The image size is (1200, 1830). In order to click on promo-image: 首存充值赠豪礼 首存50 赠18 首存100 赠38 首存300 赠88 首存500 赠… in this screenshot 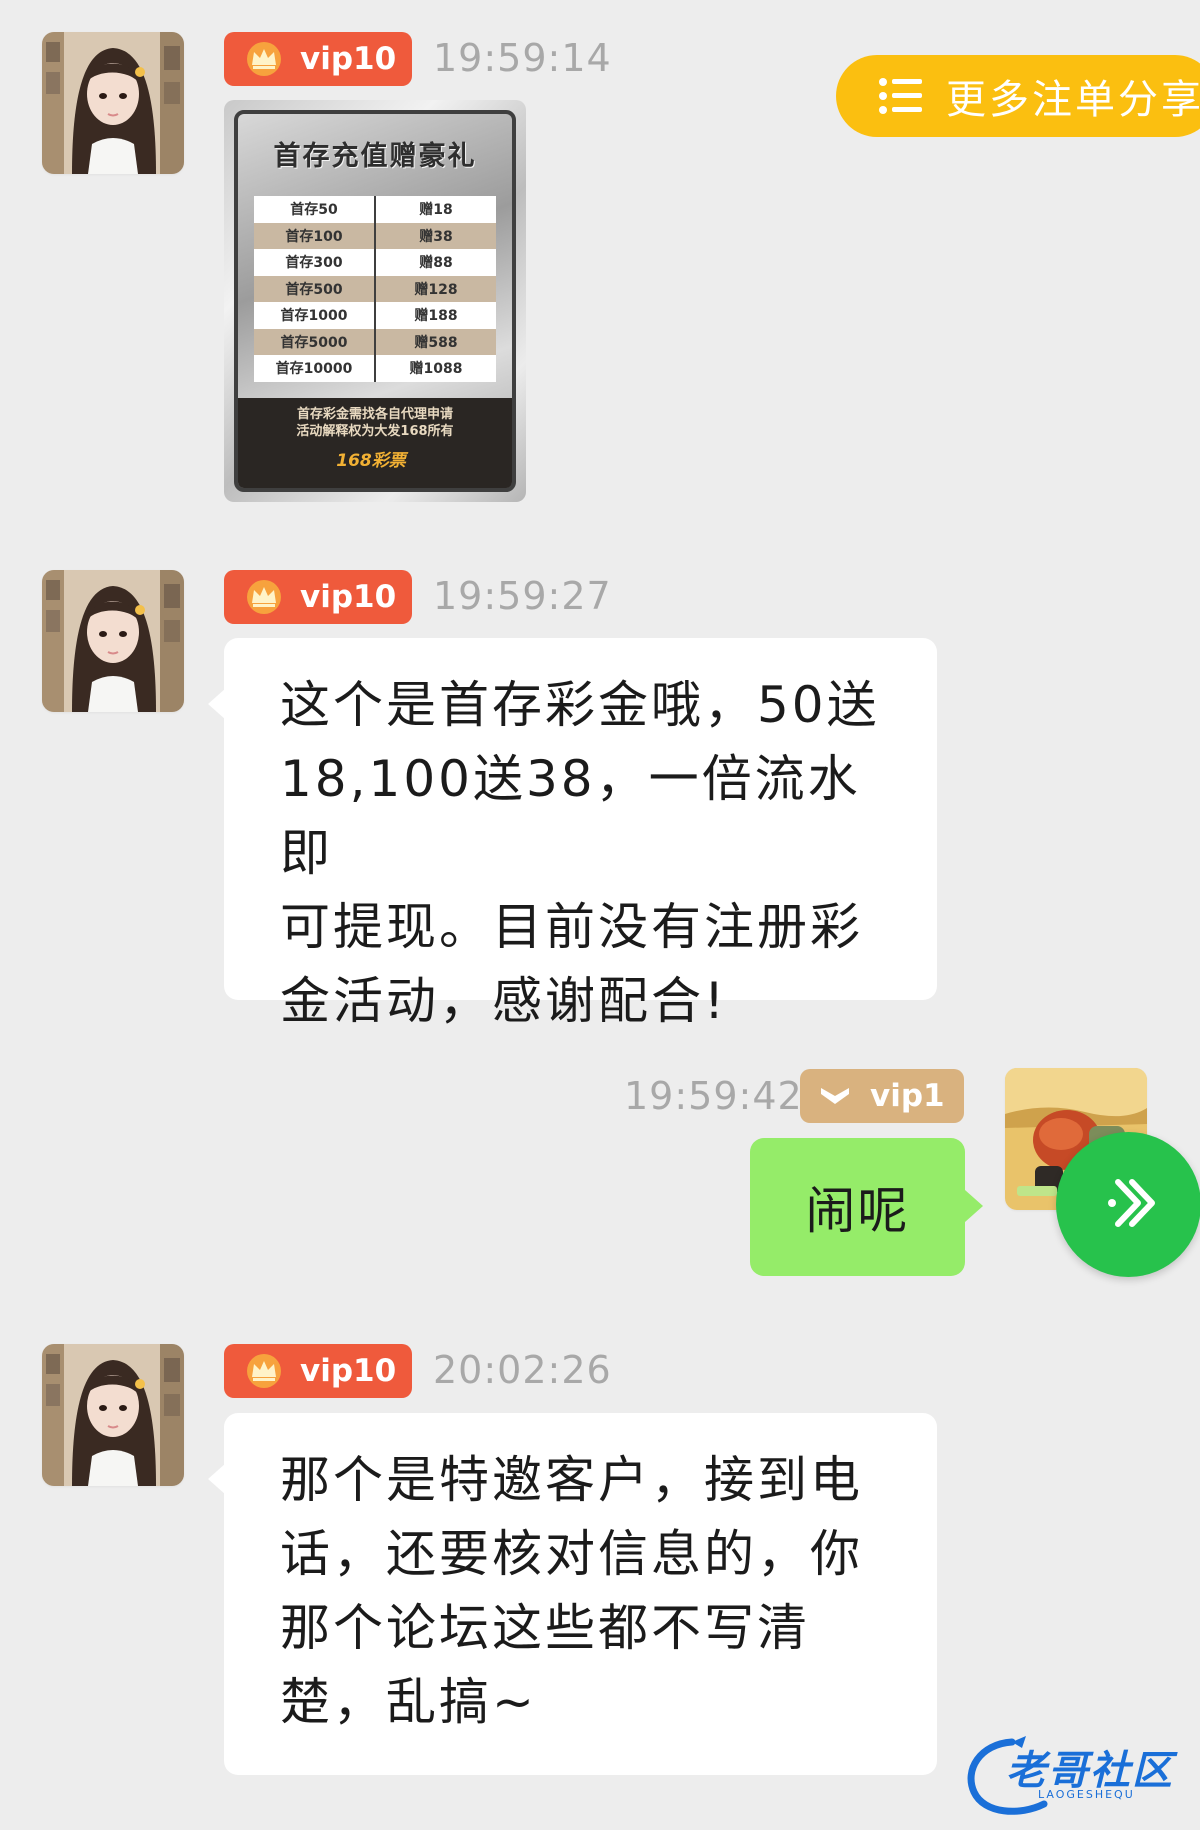, I will do `click(375, 301)`.